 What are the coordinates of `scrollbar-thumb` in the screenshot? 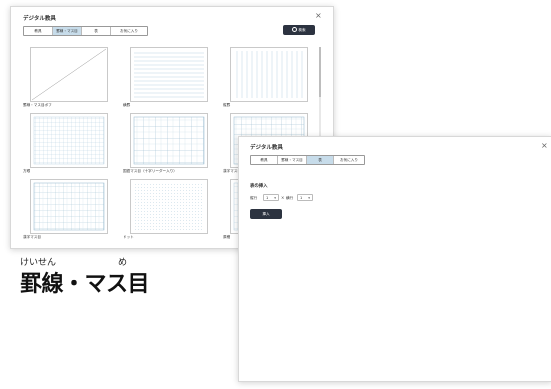 It's located at (320, 72).